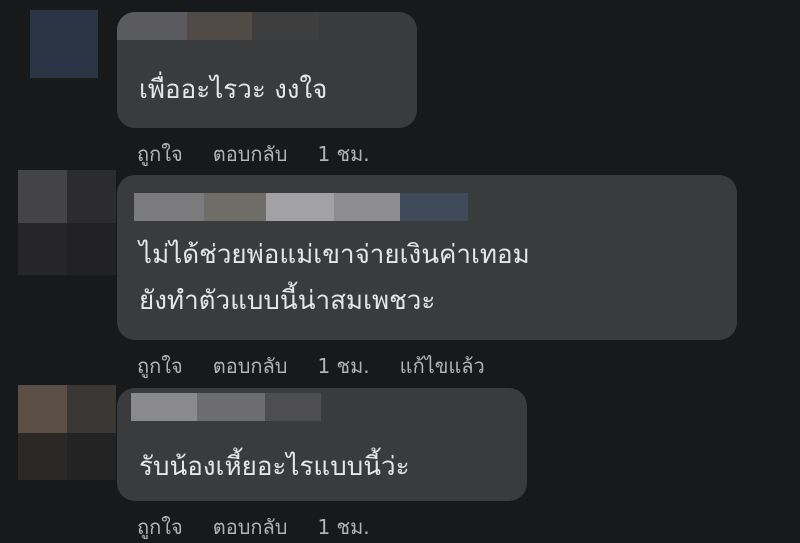 This screenshot has width=800, height=543. Describe the element at coordinates (334, 255) in the screenshot. I see `comment-text-line-1: ไม่ได้ช่วยพ่อแม่เขาจ่ายเงินค่าเทอม` at that location.